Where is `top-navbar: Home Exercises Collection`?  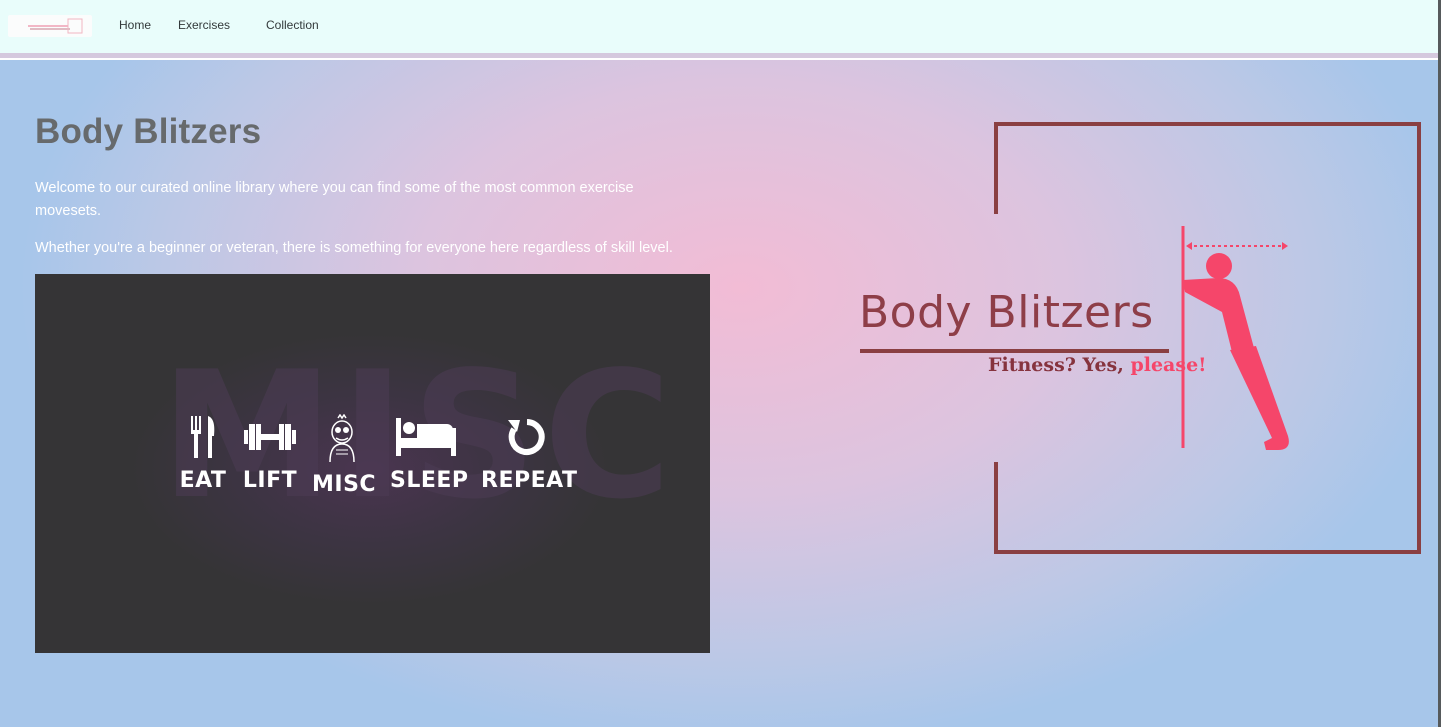 top-navbar: Home Exercises Collection is located at coordinates (719, 26).